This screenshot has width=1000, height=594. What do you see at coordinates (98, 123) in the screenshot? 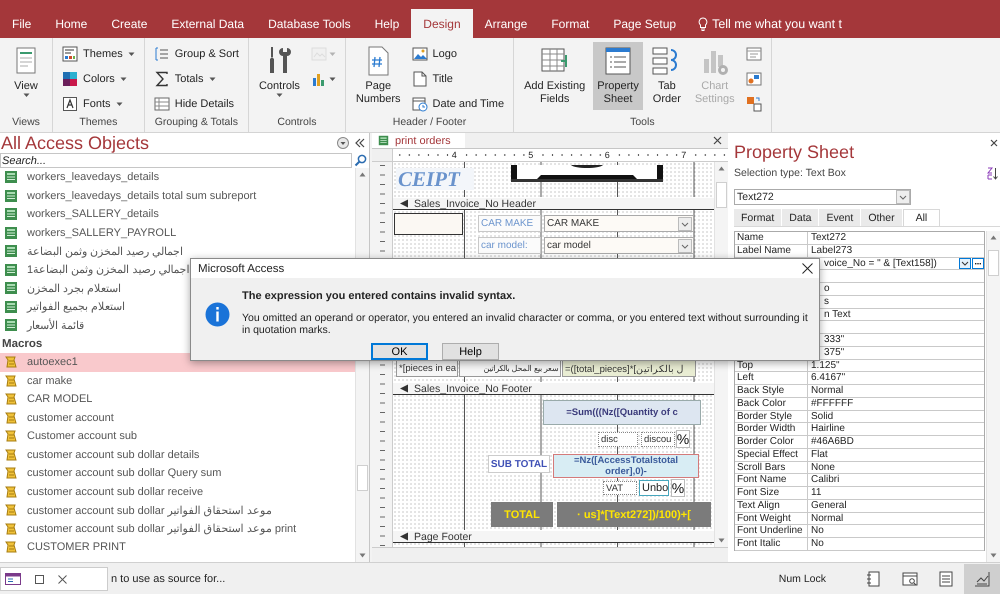
I see `group-label: Themes` at bounding box center [98, 123].